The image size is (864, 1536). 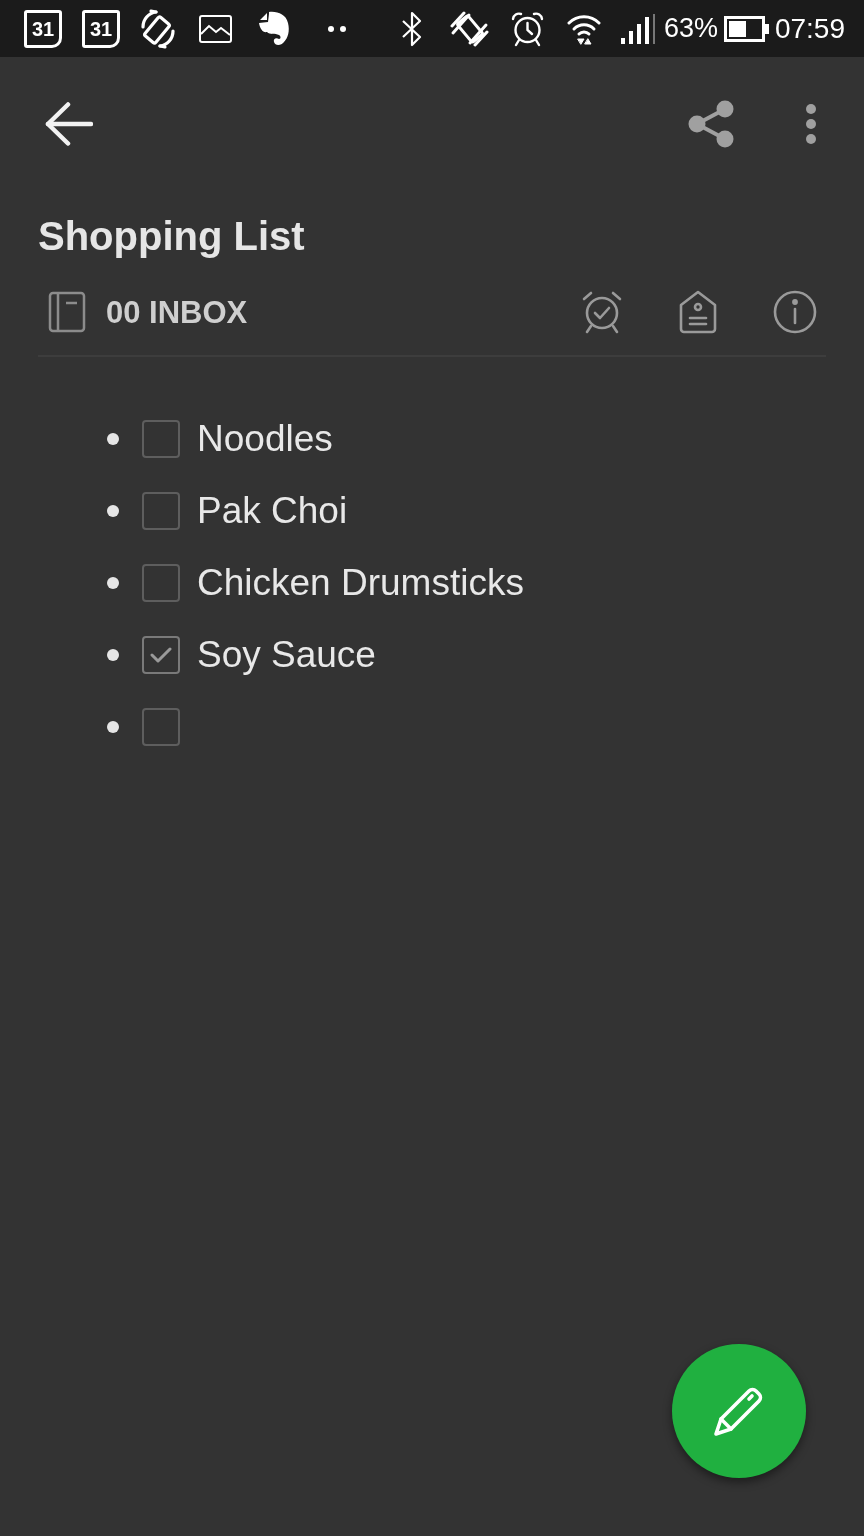 I want to click on info-icon, so click(x=795, y=312).